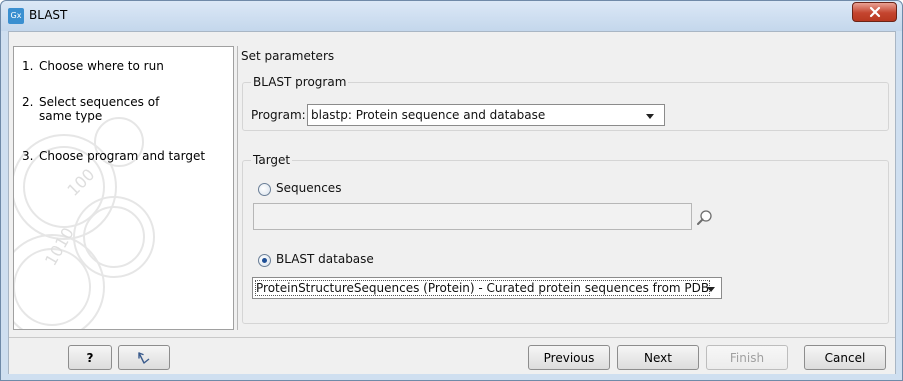  Describe the element at coordinates (90, 357) in the screenshot. I see `help-button: ?` at that location.